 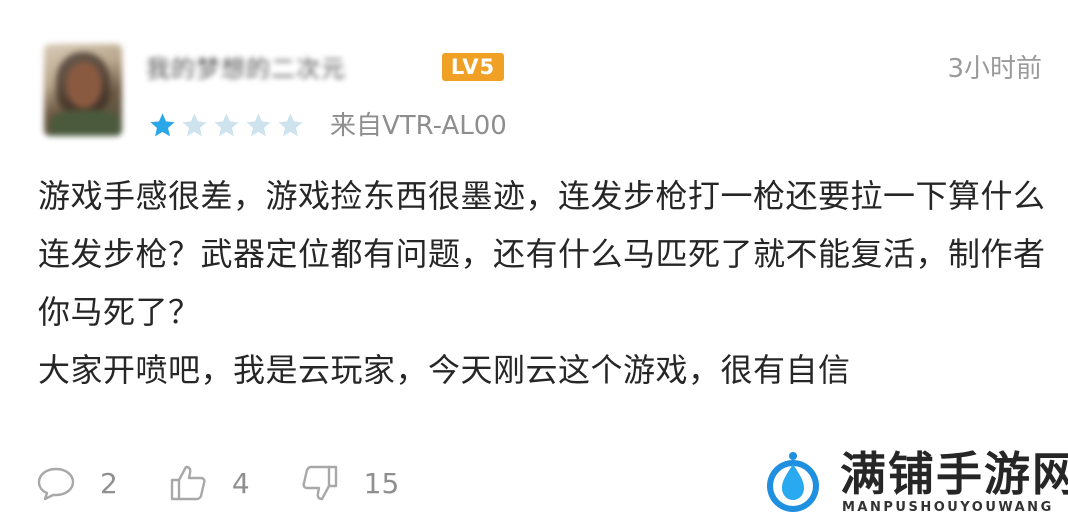 What do you see at coordinates (994, 69) in the screenshot?
I see `comment-time: 3小时前` at bounding box center [994, 69].